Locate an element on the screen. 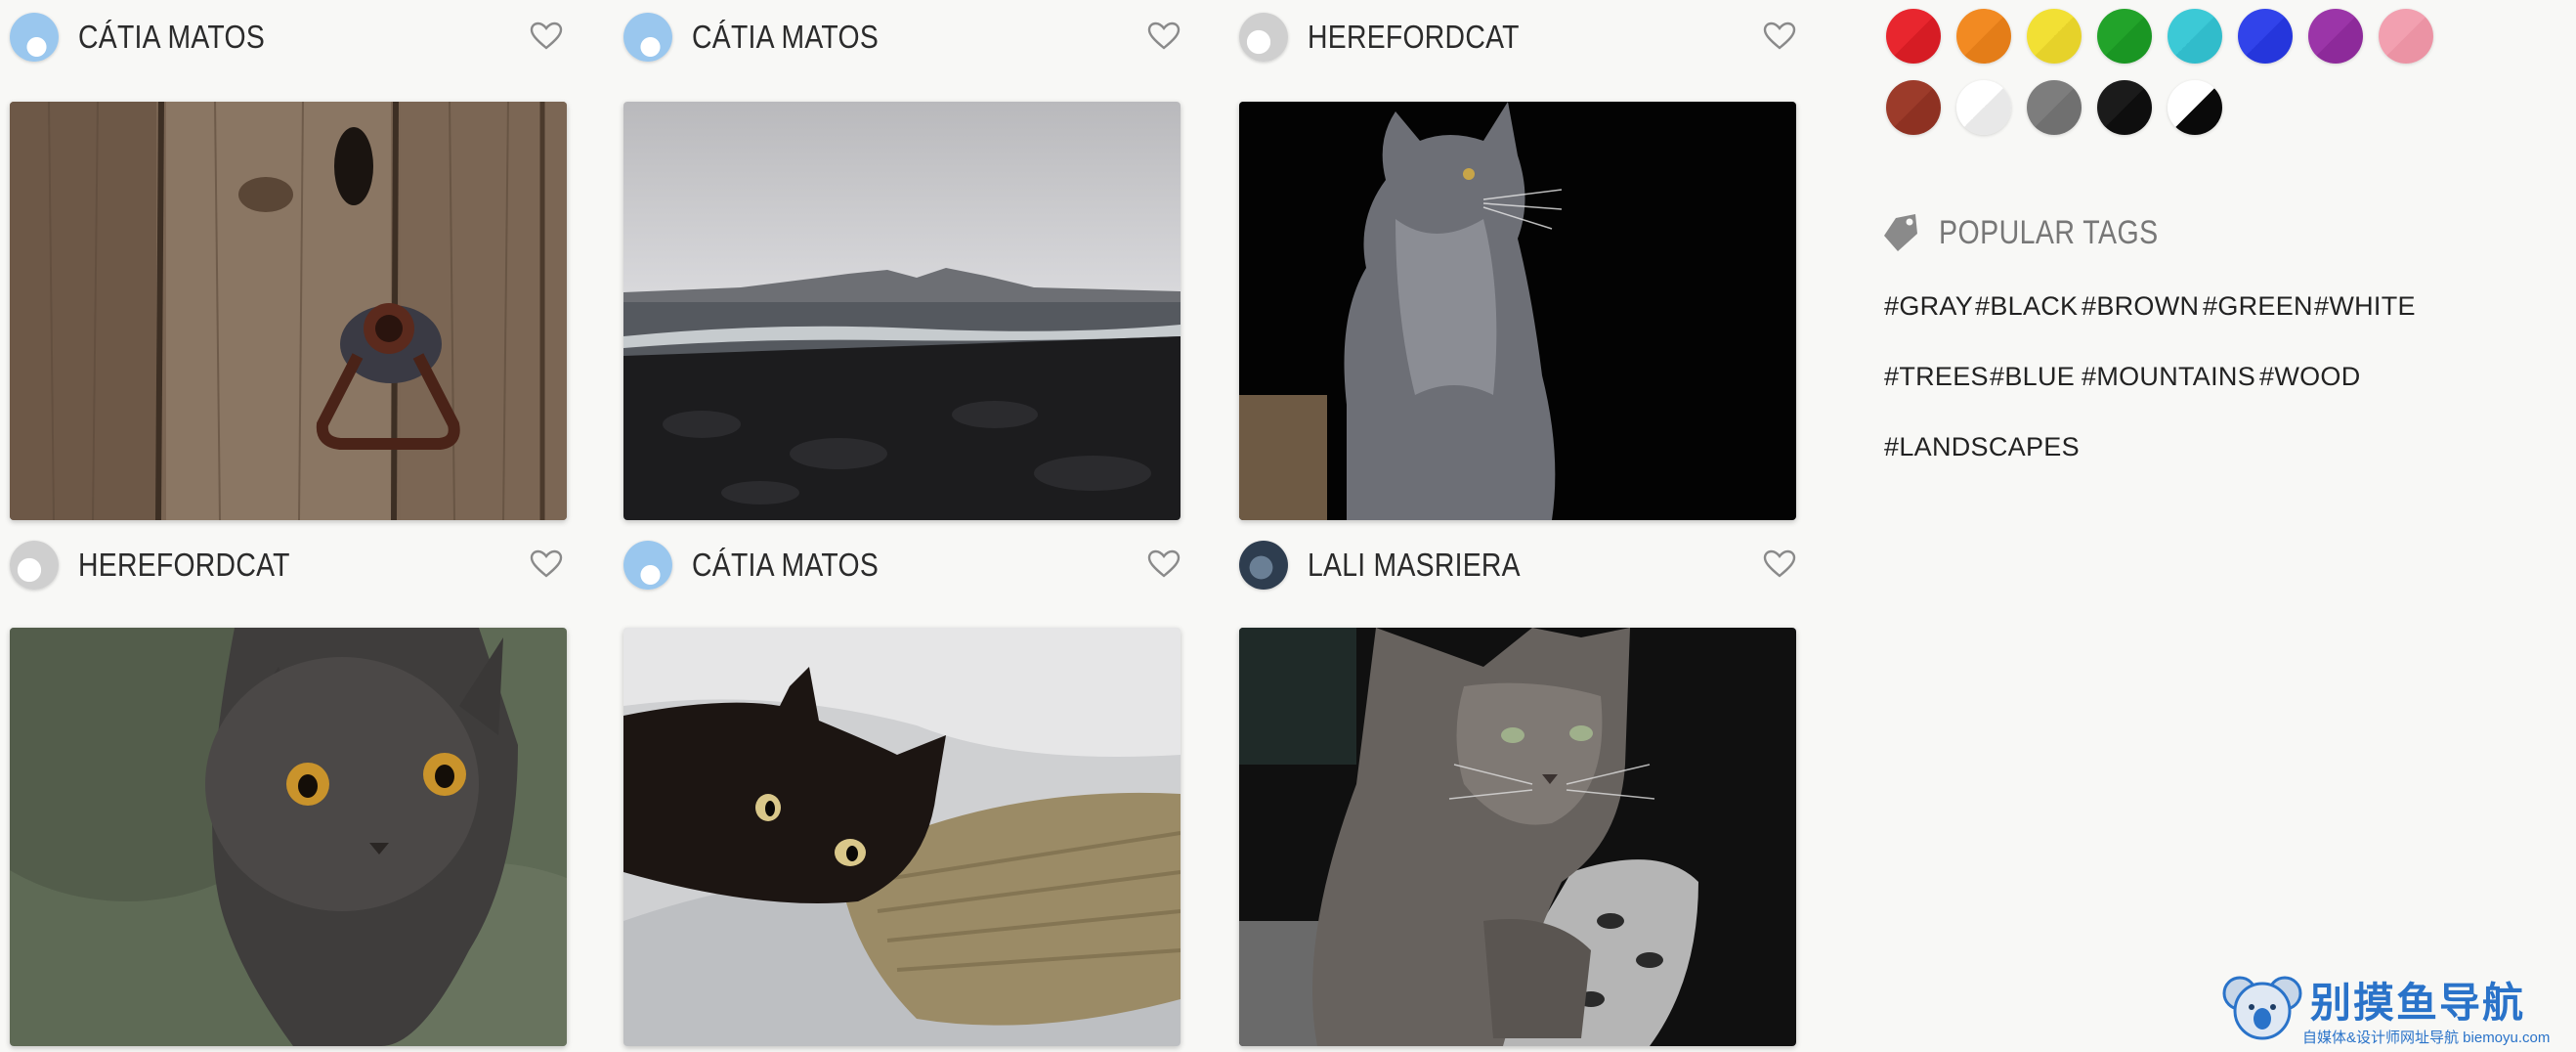 The image size is (2576, 1052). card-header: LALI MASRIERA is located at coordinates (1517, 565).